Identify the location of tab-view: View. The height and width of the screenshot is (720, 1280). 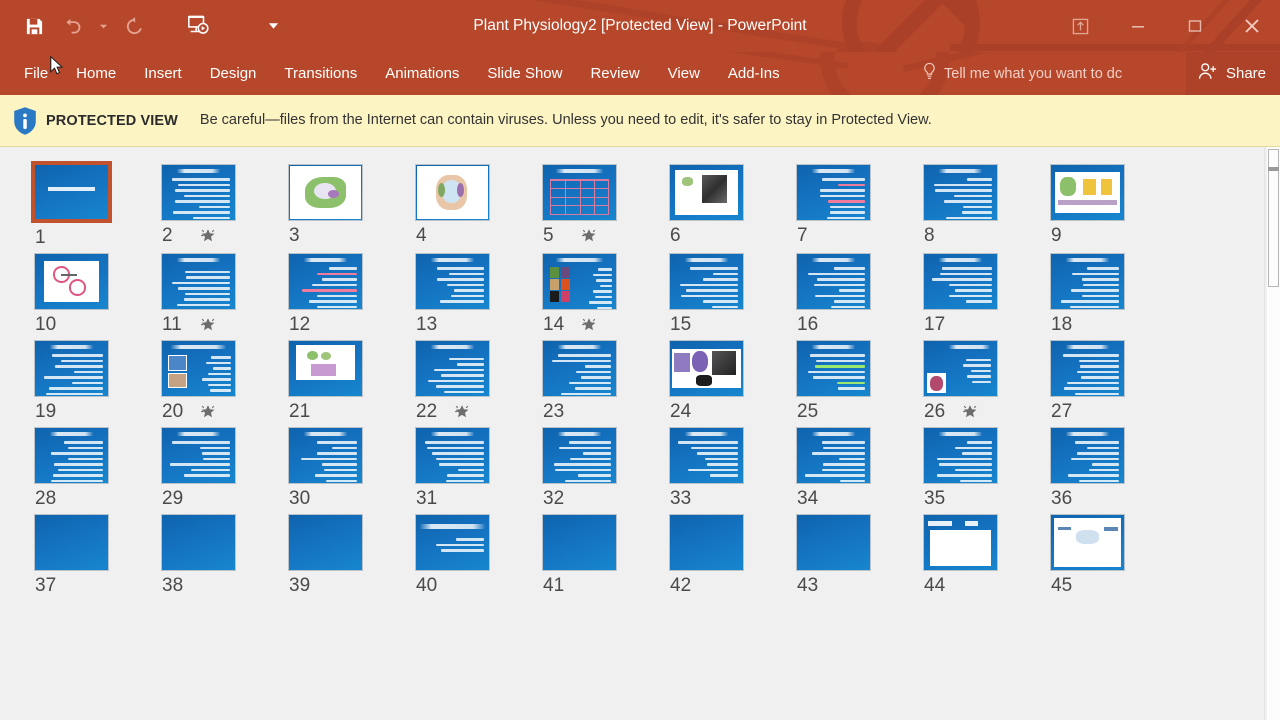
(684, 73).